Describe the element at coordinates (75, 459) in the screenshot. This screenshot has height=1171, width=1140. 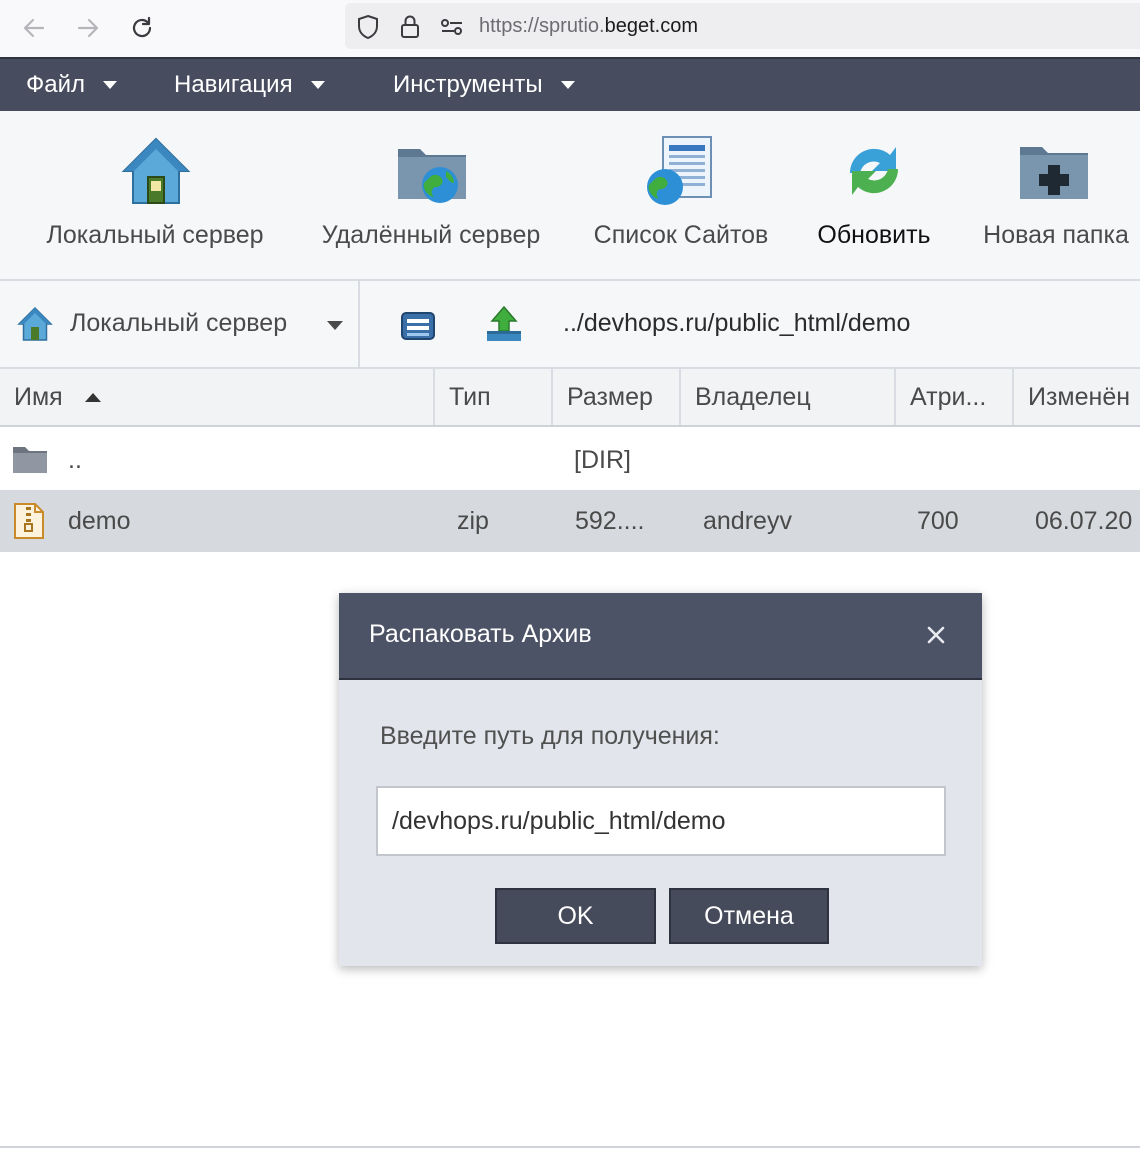
I see `row-name: ..` at that location.